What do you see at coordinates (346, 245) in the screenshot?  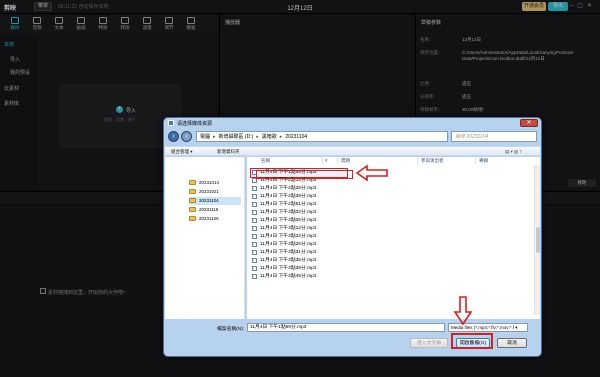 I see `file-row: 11月4日 下午3點26分.mp3` at bounding box center [346, 245].